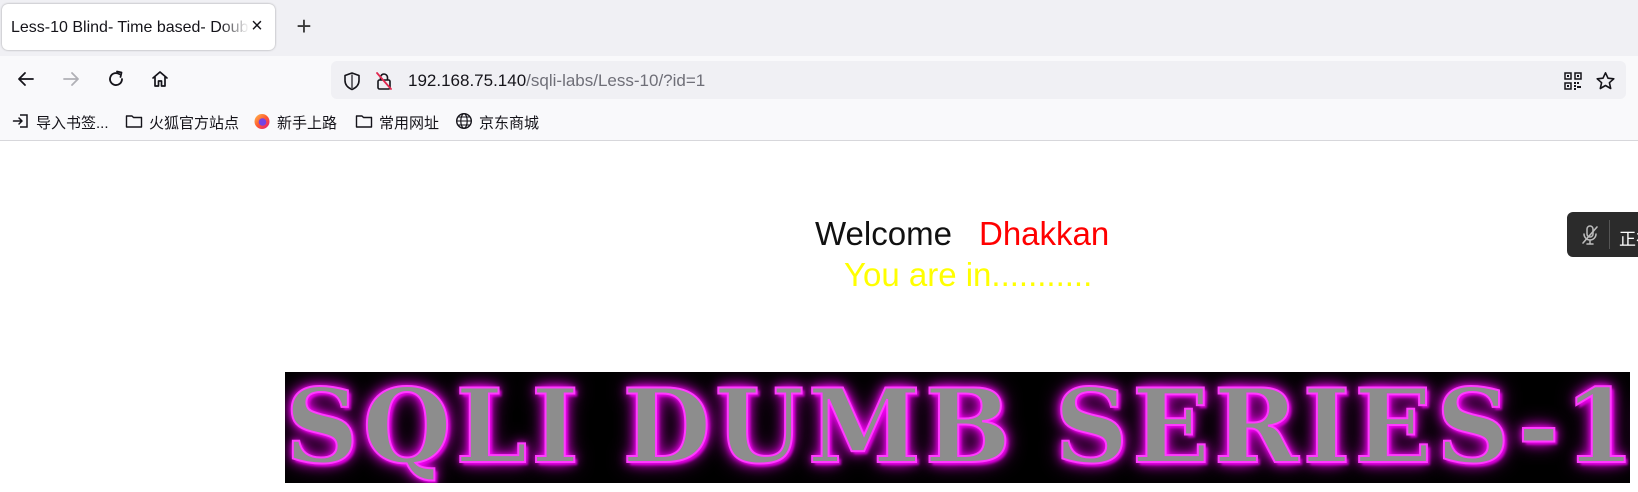 This screenshot has height=492, width=1638. I want to click on bookmark-label: 常用网址, so click(409, 123).